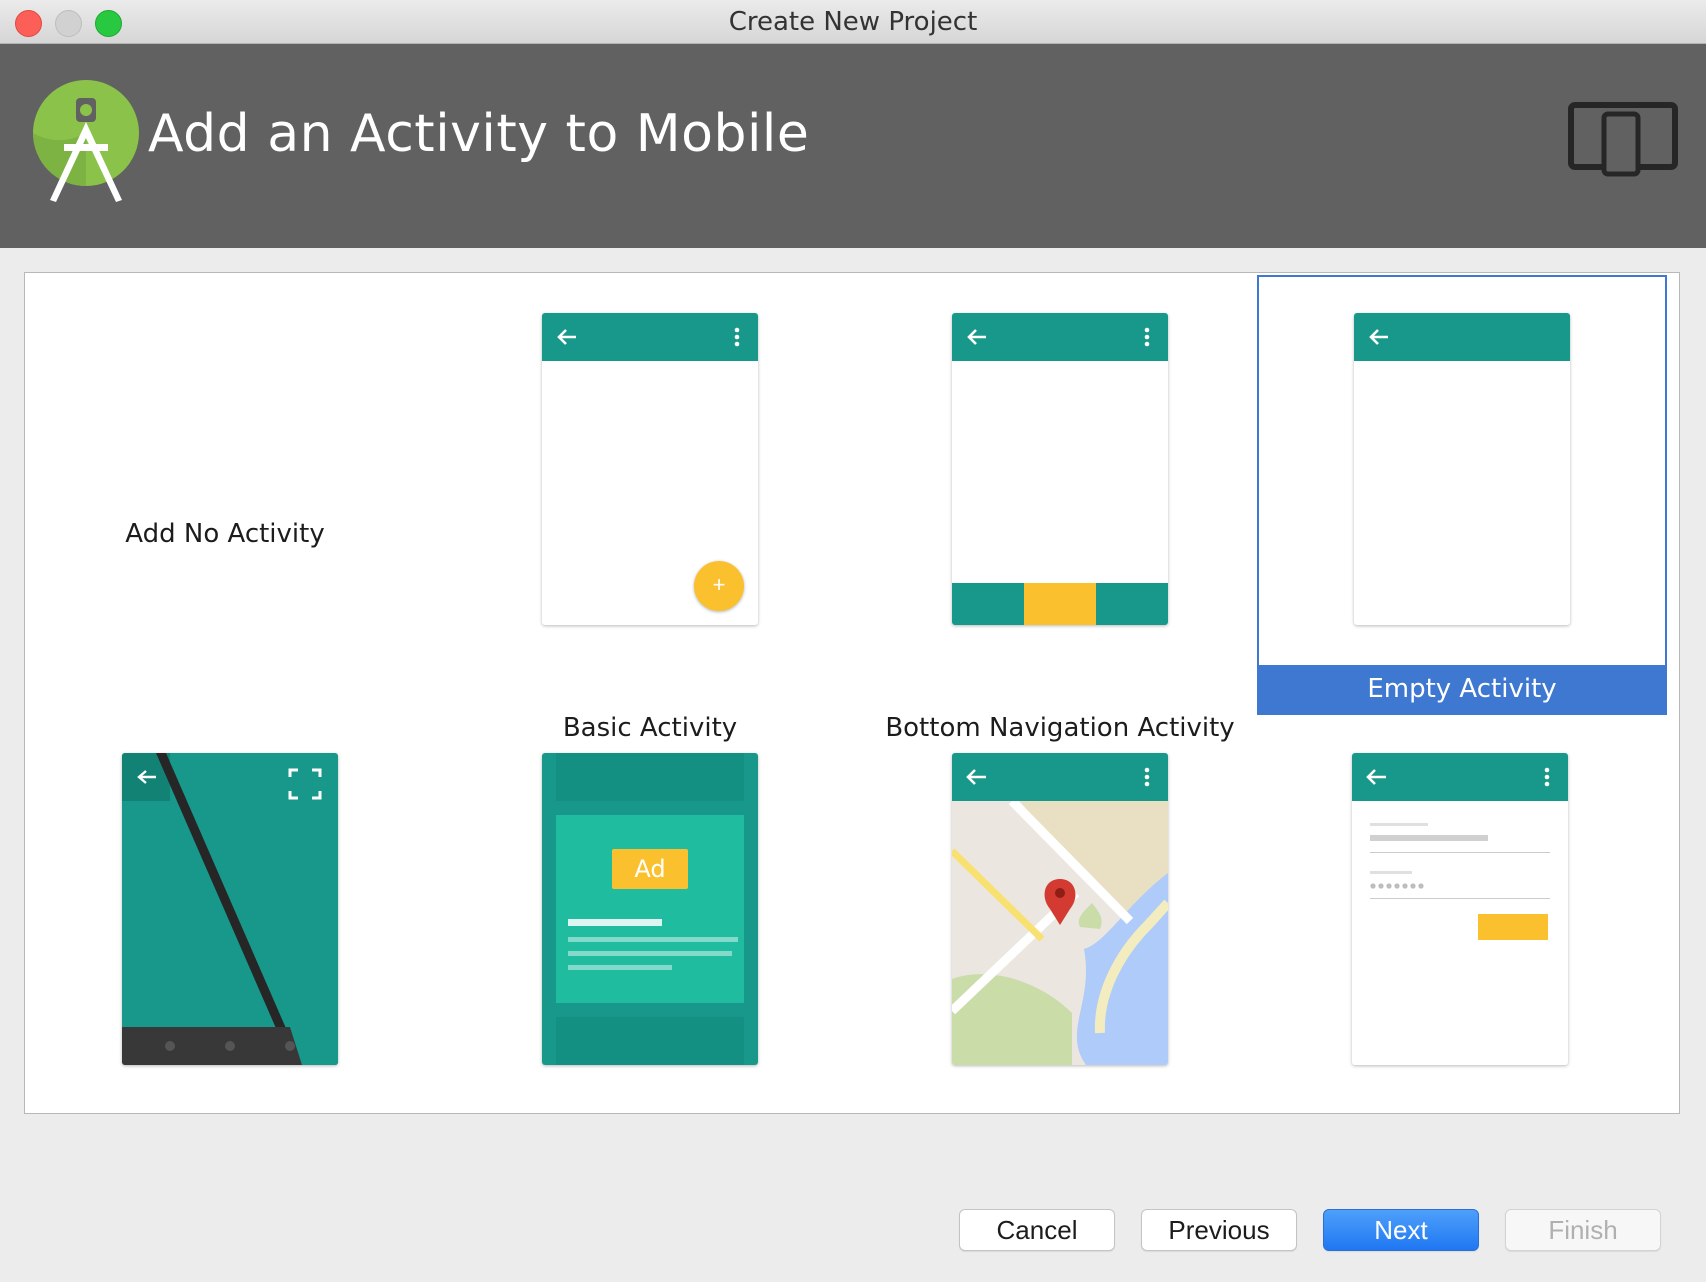 This screenshot has width=1706, height=1282. I want to click on ad-preview, so click(650, 909).